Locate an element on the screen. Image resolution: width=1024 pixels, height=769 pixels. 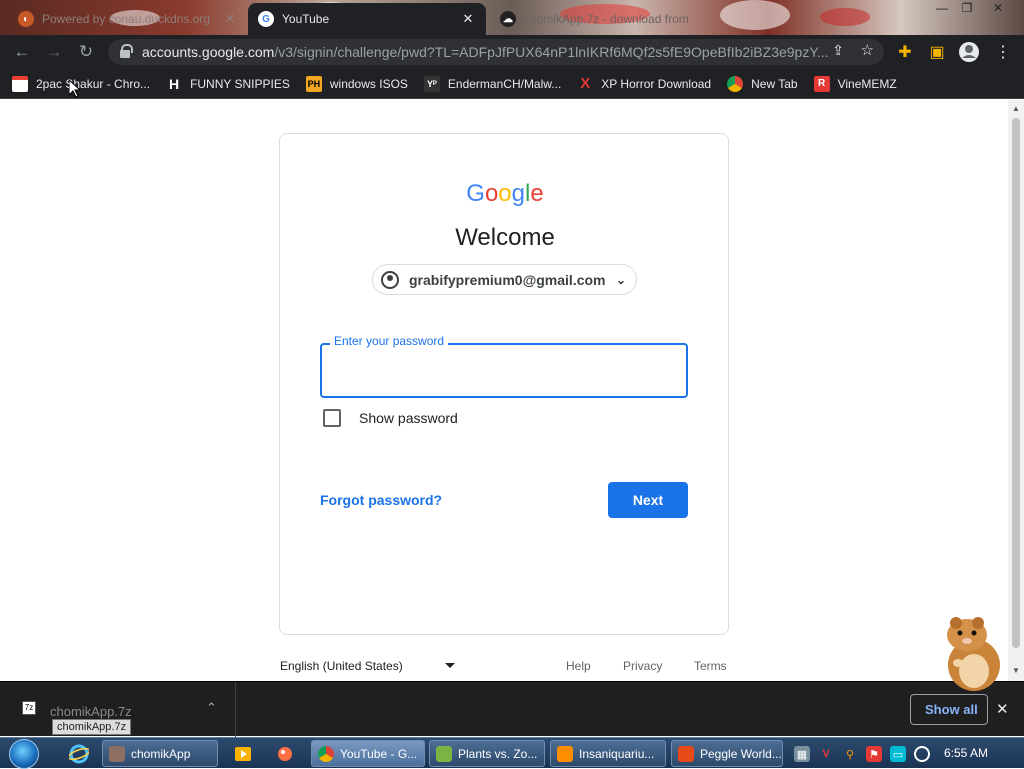
bookmark-new-tab: New Tab is located at coordinates (762, 83).